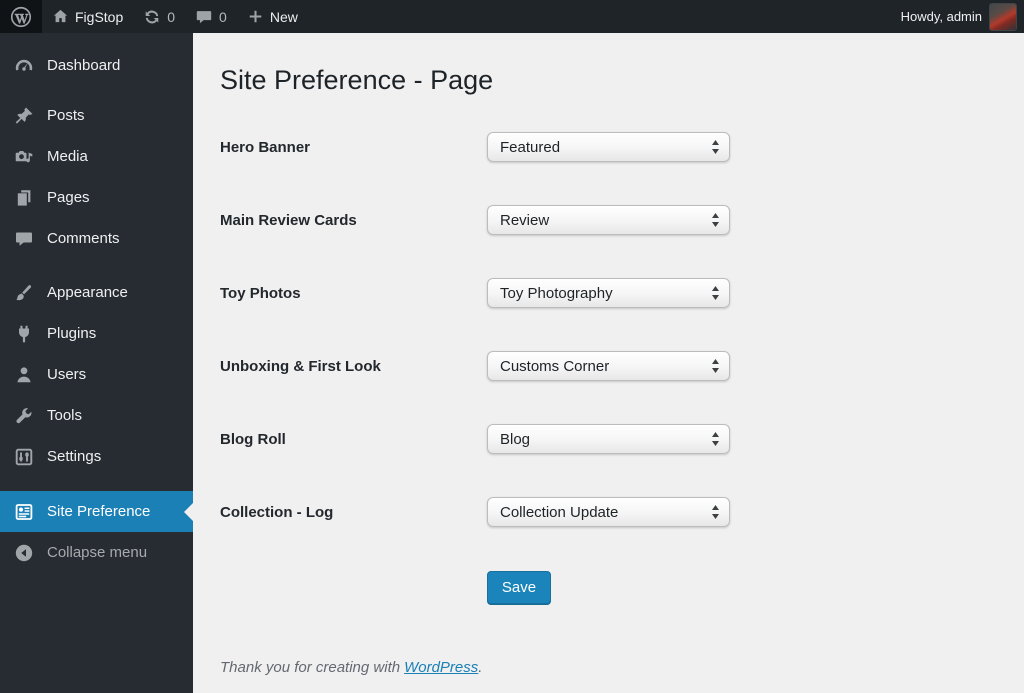 The image size is (1024, 693). I want to click on sidebar-item-label: Plugins, so click(72, 333).